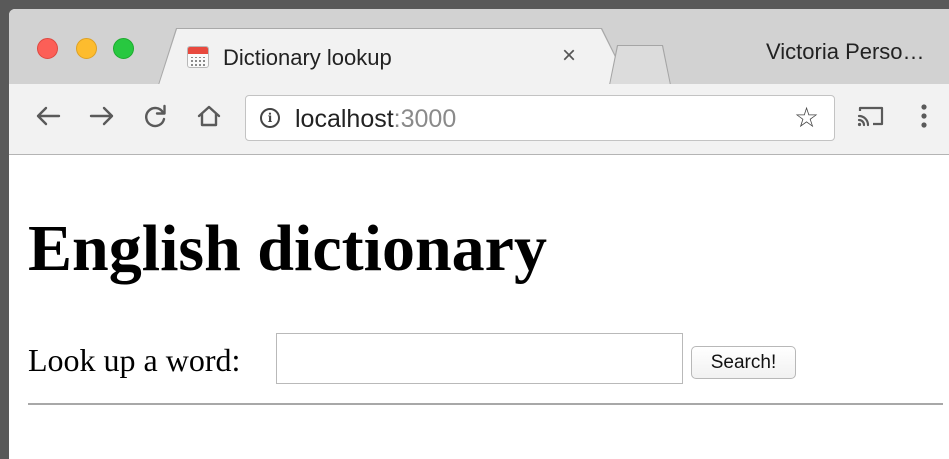 The height and width of the screenshot is (459, 949). What do you see at coordinates (134, 360) in the screenshot?
I see `lookup-label: Look up a word:` at bounding box center [134, 360].